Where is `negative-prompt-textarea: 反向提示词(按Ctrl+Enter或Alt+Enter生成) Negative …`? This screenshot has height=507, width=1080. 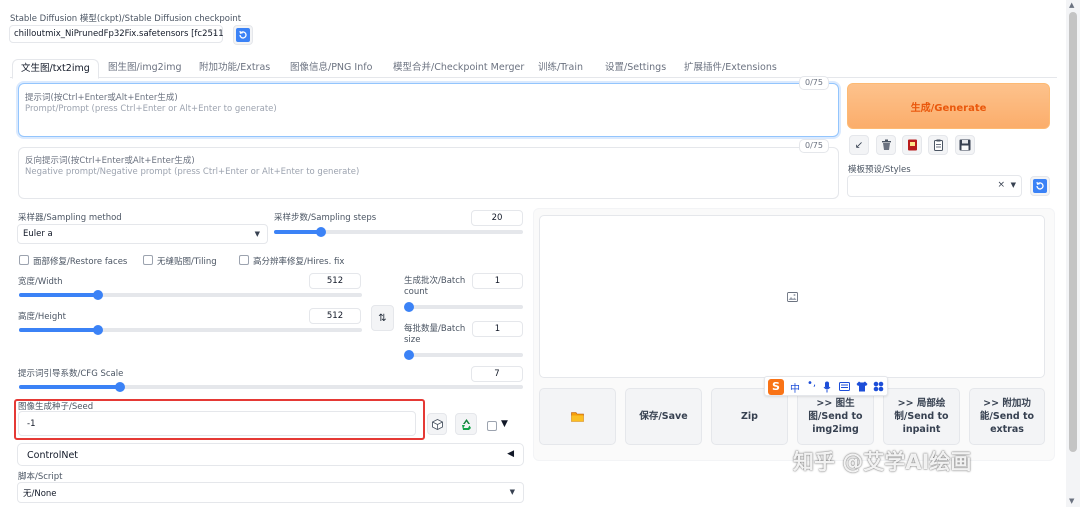
negative-prompt-textarea: 反向提示词(按Ctrl+Enter或Alt+Enter生成) Negative … is located at coordinates (428, 173).